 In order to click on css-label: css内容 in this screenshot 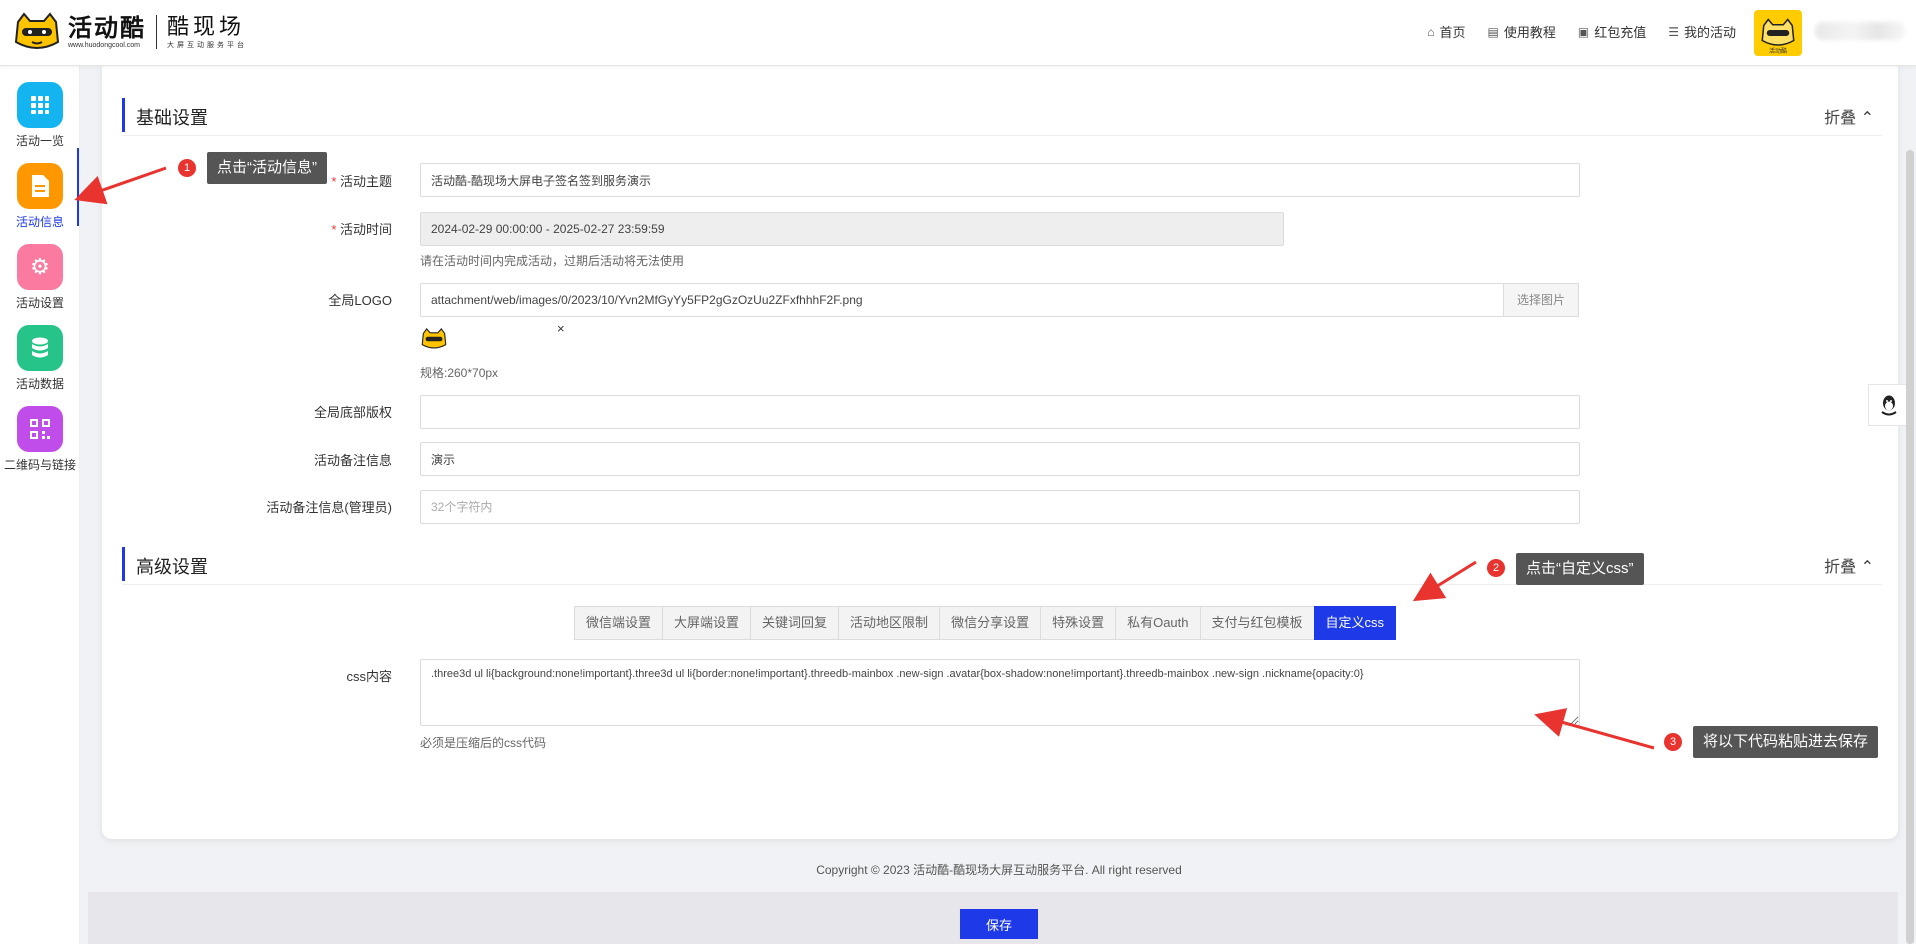, I will do `click(369, 676)`.